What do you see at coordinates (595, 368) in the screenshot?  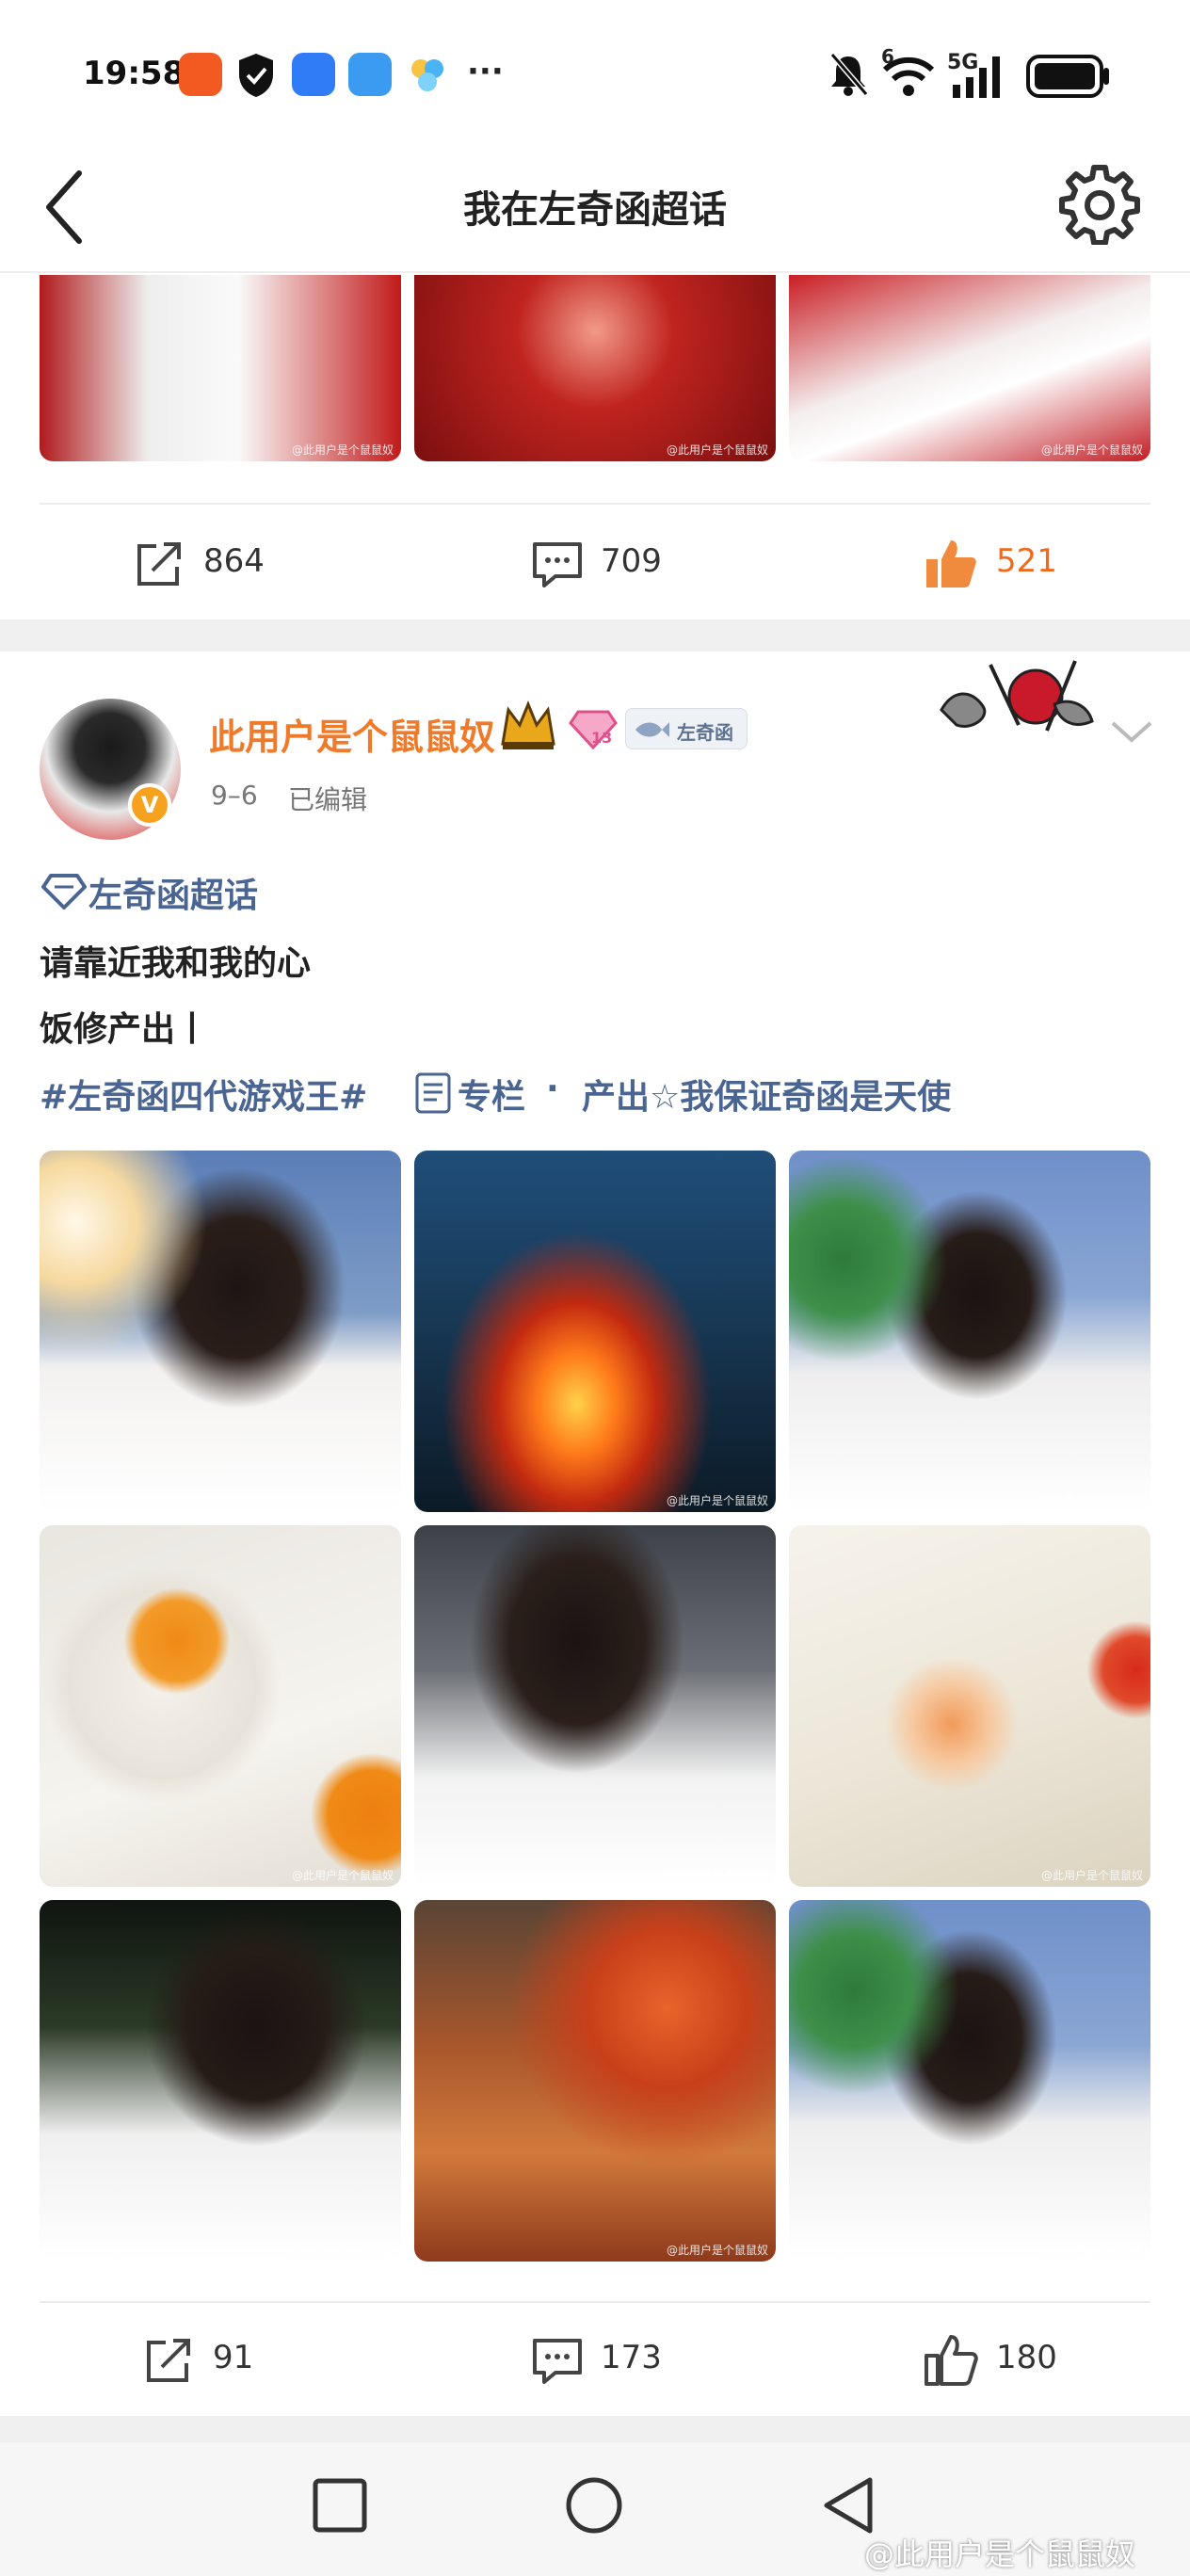 I see `prev-post-image-2: @此用户是个鼠鼠奴` at bounding box center [595, 368].